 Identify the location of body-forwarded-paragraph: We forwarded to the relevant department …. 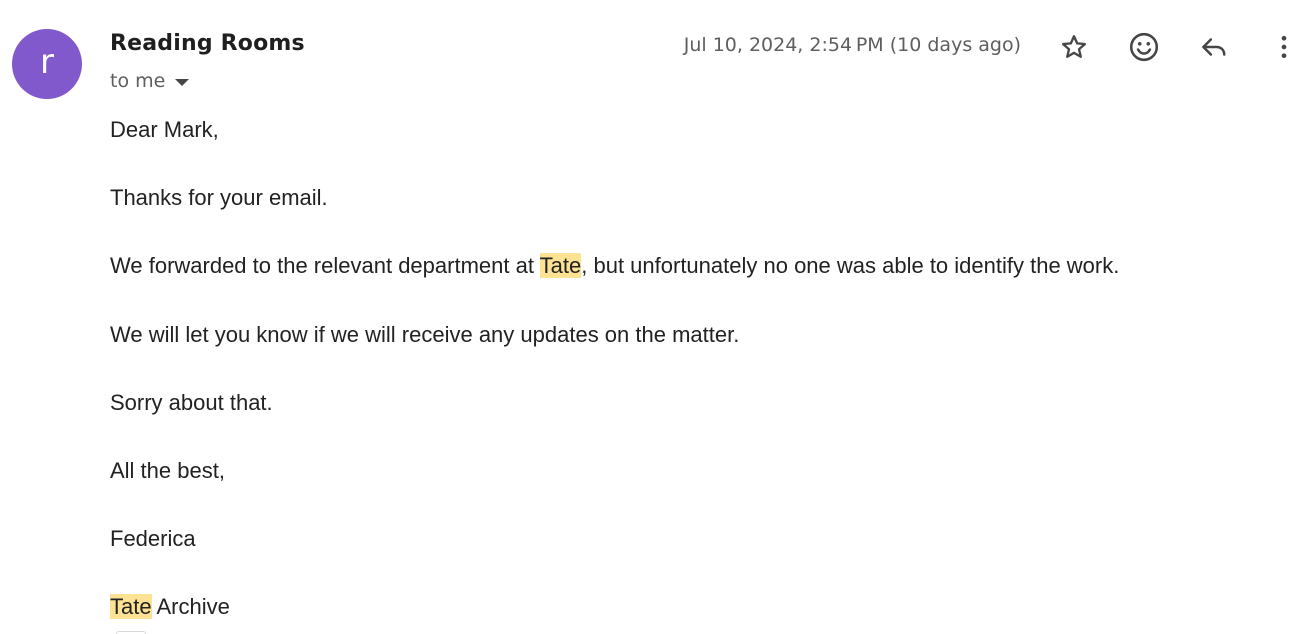
(690, 286).